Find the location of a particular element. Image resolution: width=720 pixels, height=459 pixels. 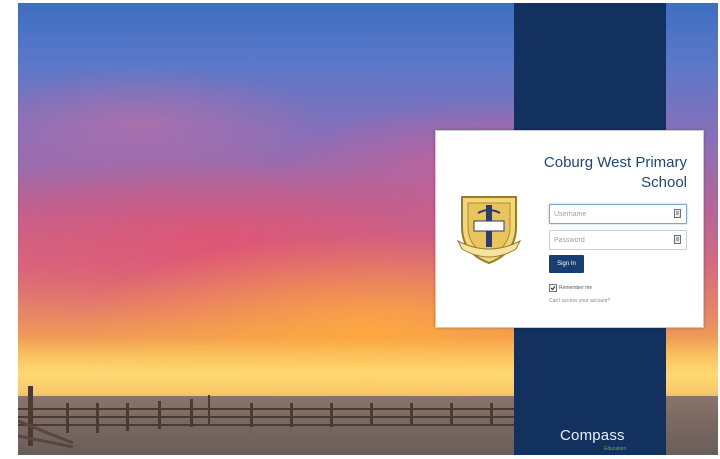

wooden-fence is located at coordinates (278, 417).